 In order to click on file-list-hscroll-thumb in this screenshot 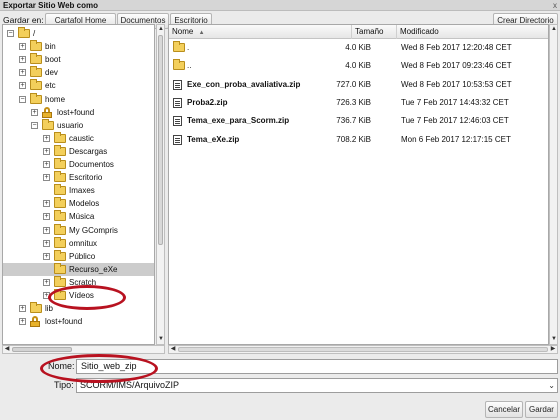, I will do `click(363, 349)`.